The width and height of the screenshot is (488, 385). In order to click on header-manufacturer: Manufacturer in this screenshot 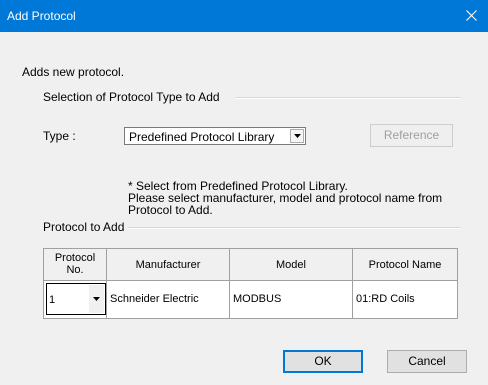, I will do `click(168, 265)`.